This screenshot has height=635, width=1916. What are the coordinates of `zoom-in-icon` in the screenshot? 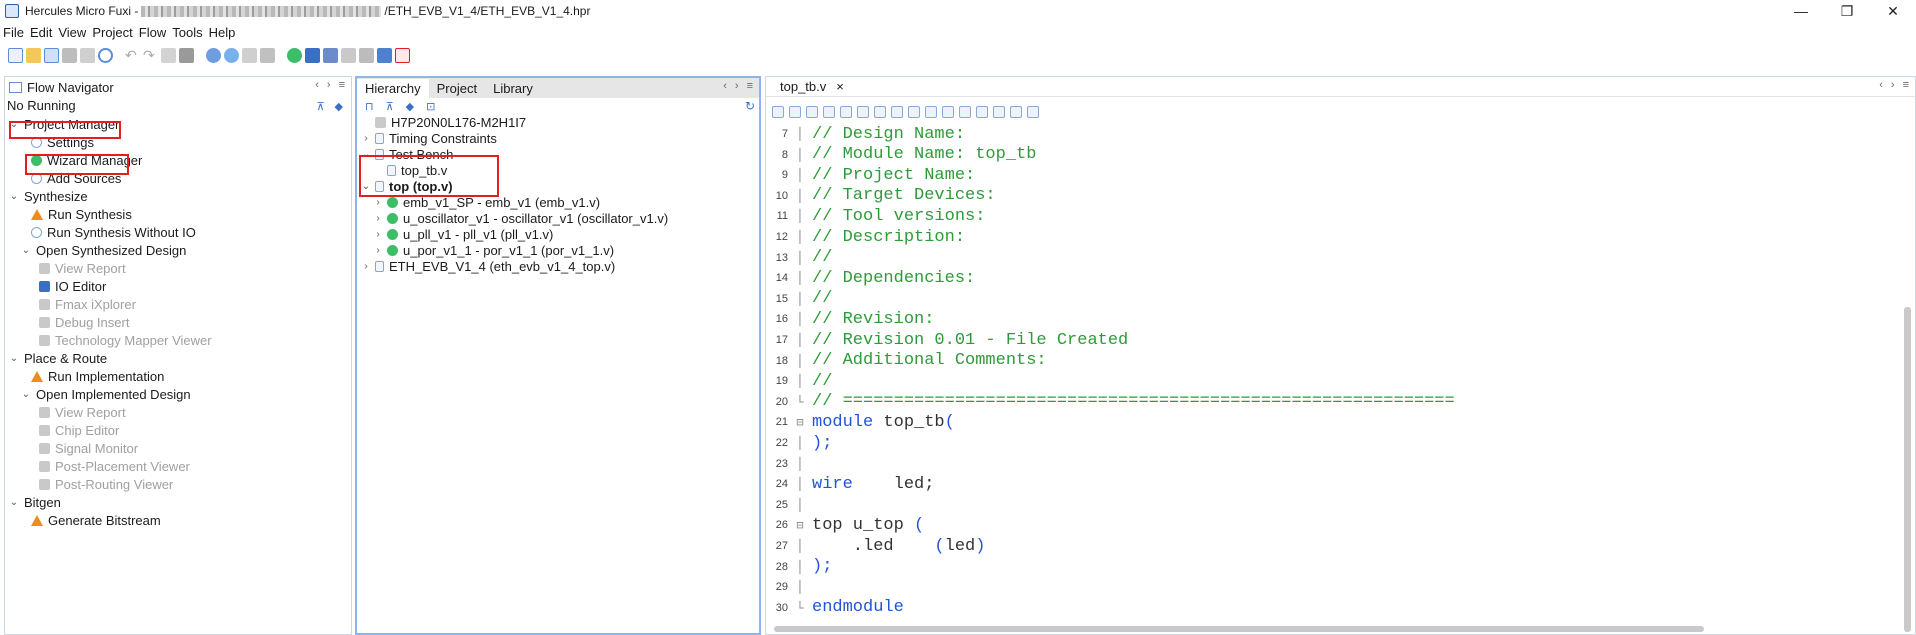 It's located at (897, 112).